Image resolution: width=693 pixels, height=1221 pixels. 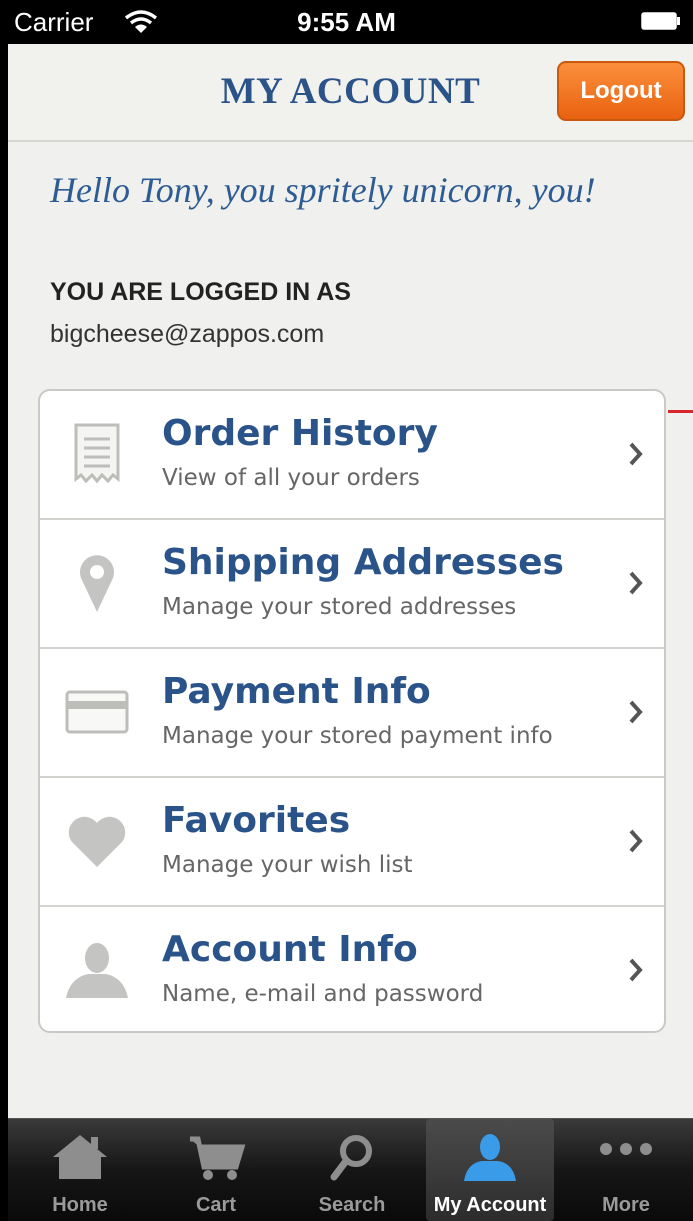 I want to click on home-icon, so click(x=80, y=1159).